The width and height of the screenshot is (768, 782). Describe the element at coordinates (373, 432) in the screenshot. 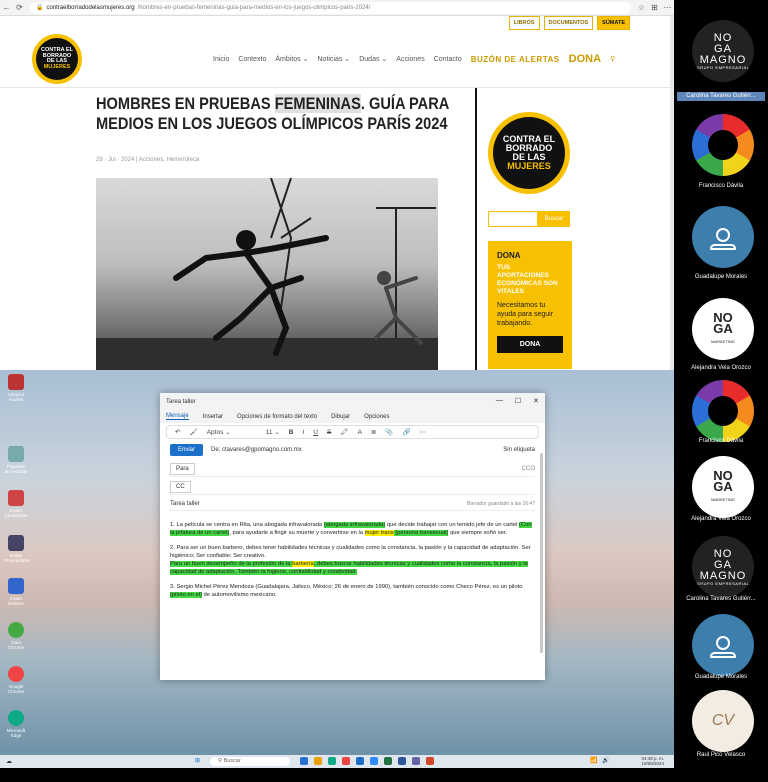

I see `bullets-icon: ≣` at that location.